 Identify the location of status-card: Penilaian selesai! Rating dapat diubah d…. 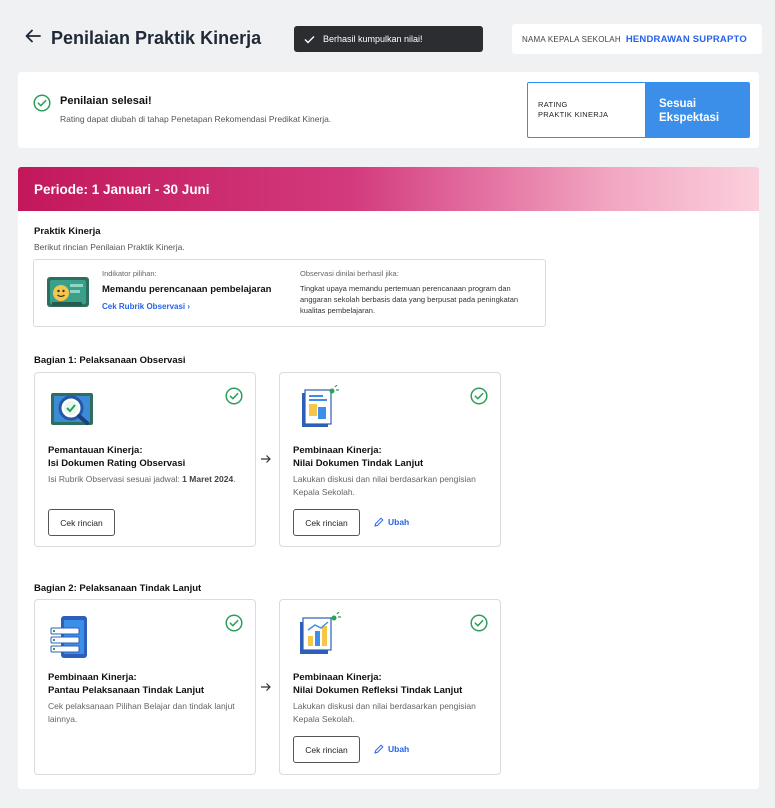
(388, 110).